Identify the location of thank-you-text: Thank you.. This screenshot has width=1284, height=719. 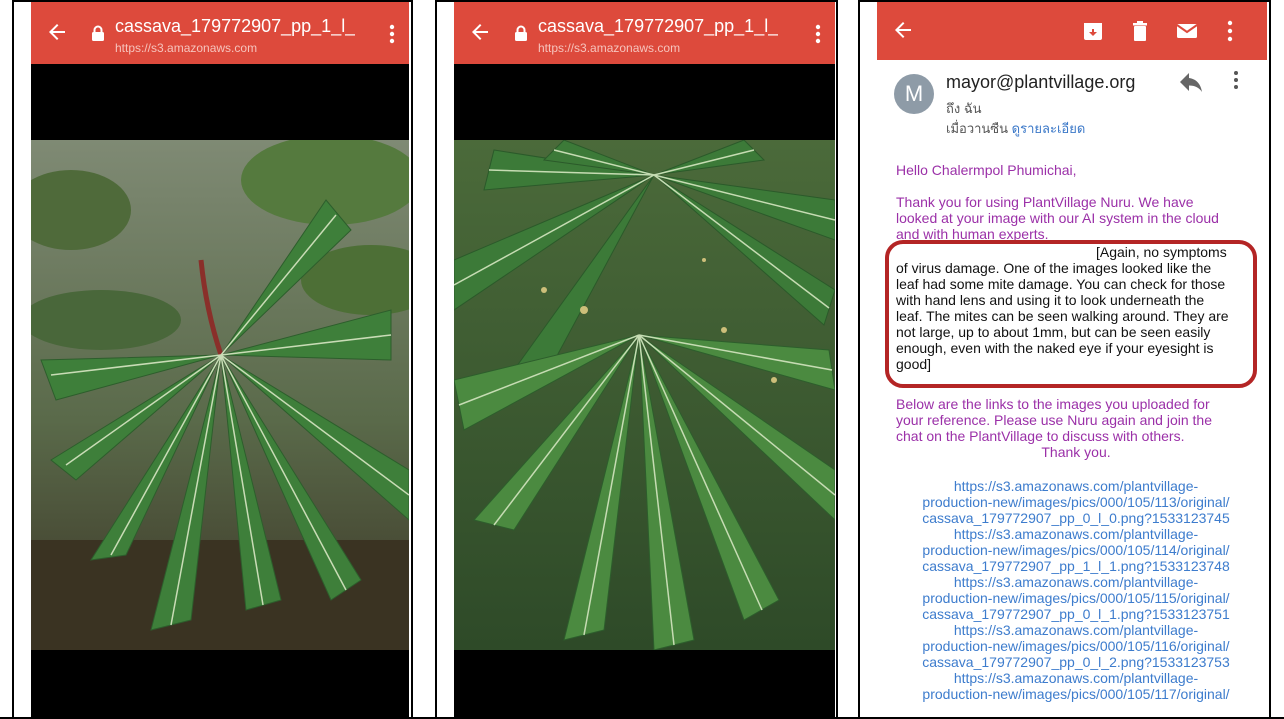
(1076, 452).